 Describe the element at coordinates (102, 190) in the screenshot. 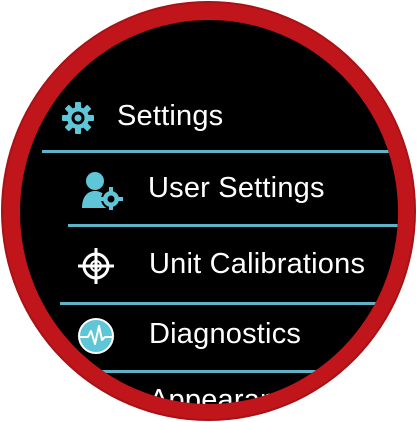

I see `user-gear-icon` at that location.